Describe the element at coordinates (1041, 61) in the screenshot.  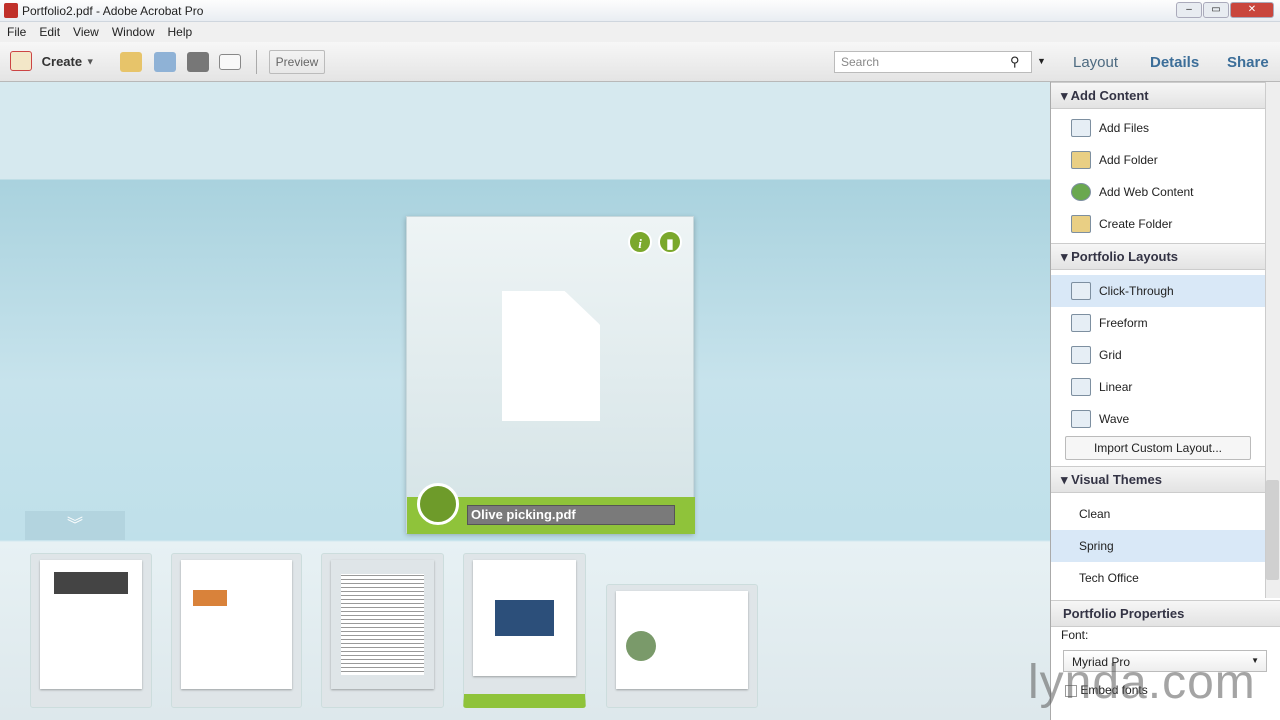
I see `search-options-icon: ▼` at that location.